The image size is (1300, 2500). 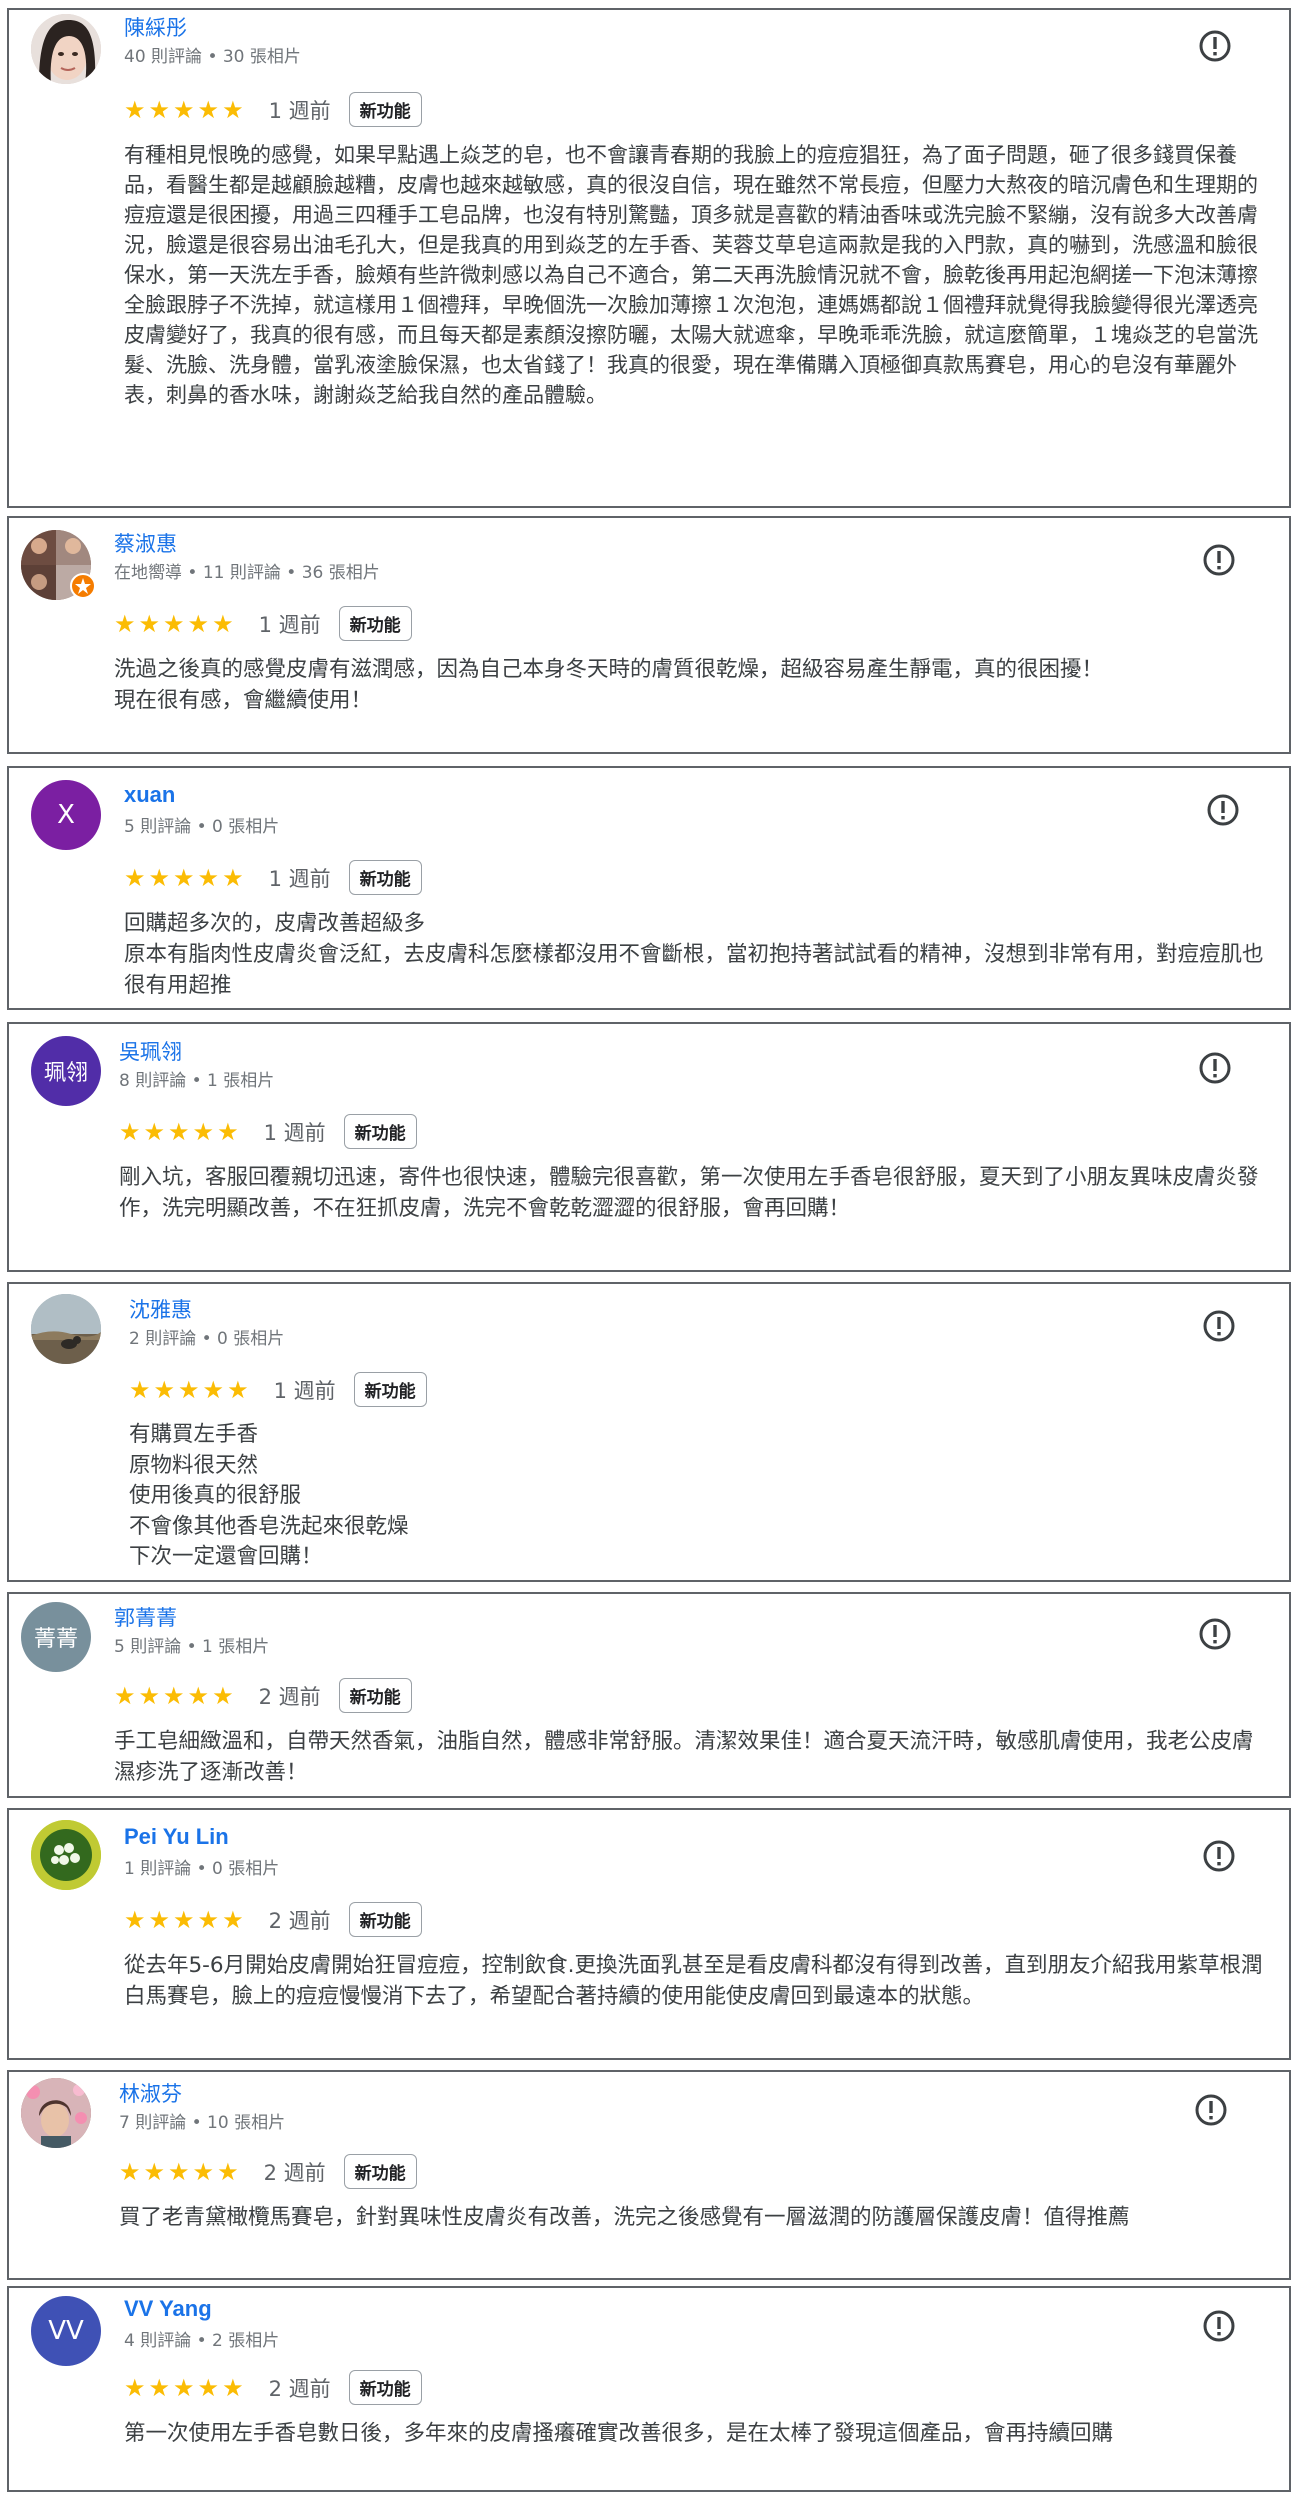 I want to click on blossom-photo-avatar-icon, so click(x=56, y=2113).